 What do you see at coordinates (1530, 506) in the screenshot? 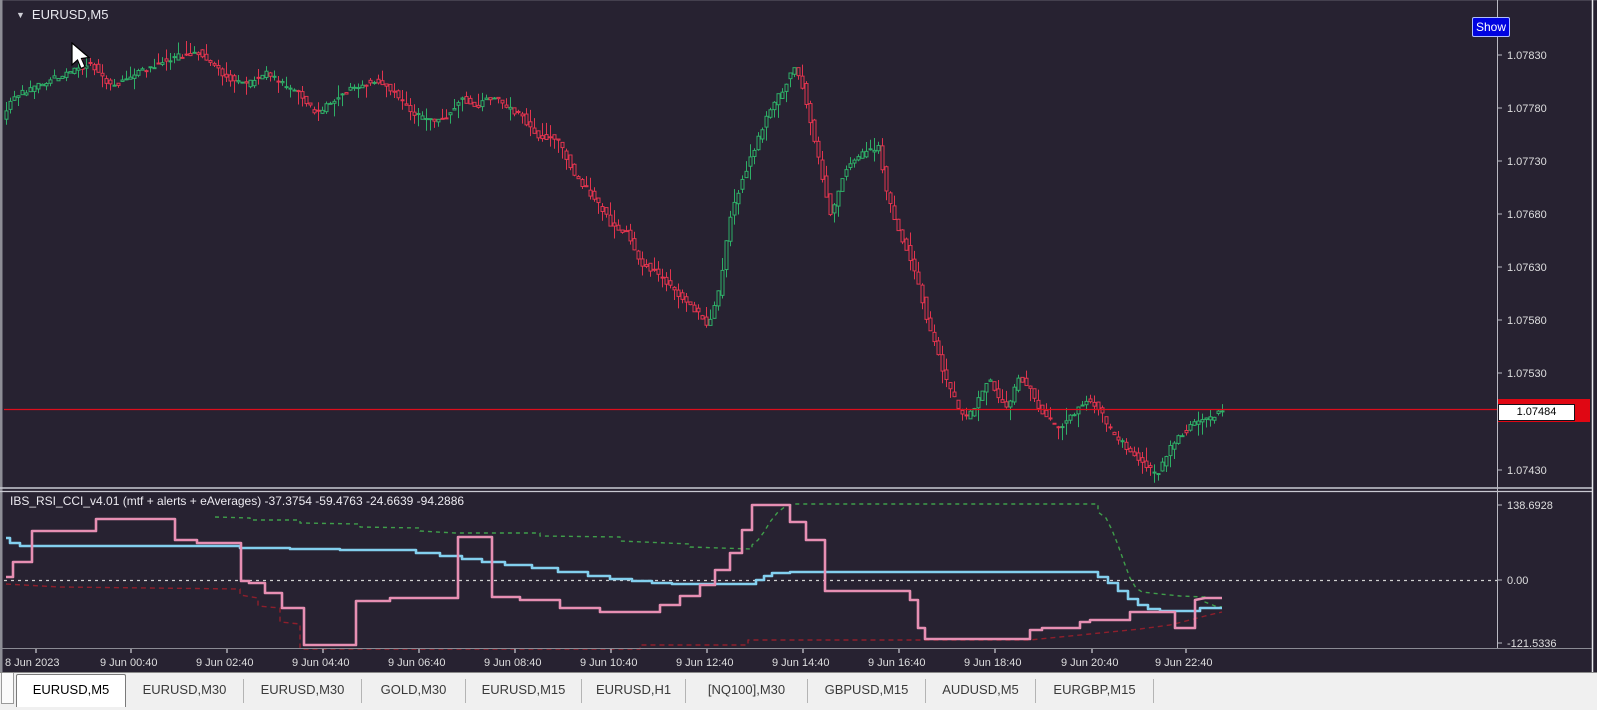
I see `svg-text: 138.6928` at bounding box center [1530, 506].